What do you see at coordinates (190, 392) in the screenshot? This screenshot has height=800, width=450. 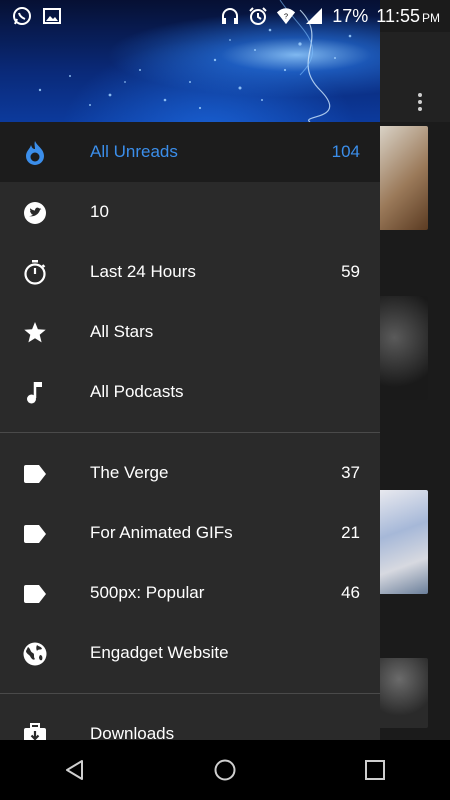 I see `drawer-item-all-podcasts: All Podcasts` at bounding box center [190, 392].